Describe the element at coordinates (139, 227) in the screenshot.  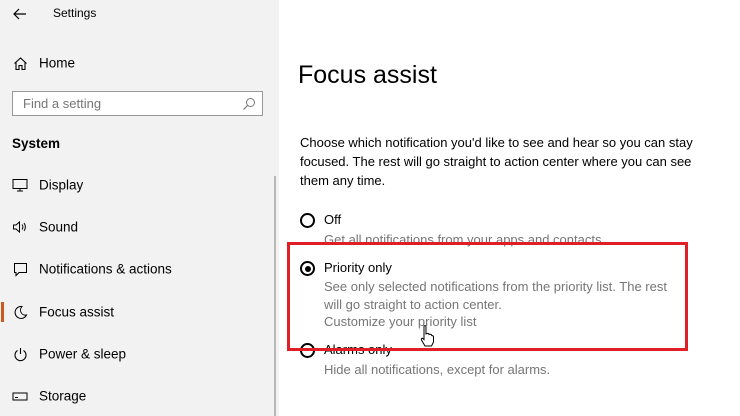
I see `sidebar-item-sound: Sound` at that location.